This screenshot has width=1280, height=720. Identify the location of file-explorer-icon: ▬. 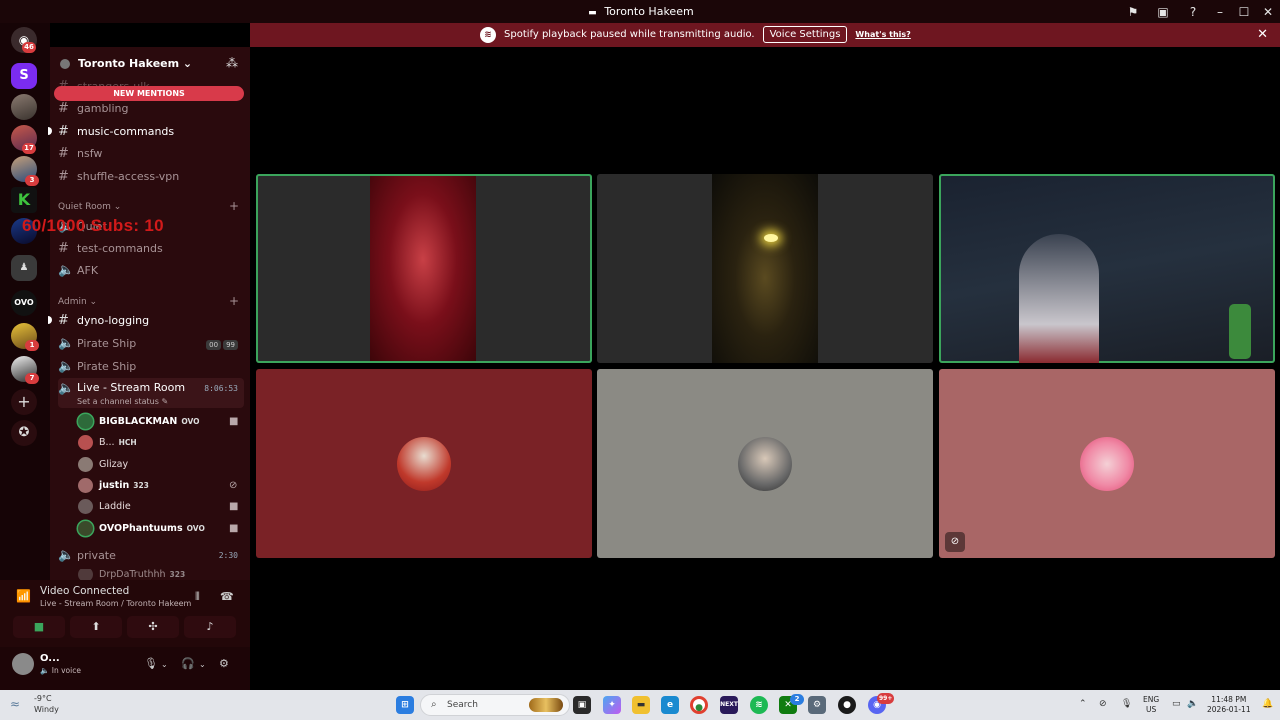
(641, 705).